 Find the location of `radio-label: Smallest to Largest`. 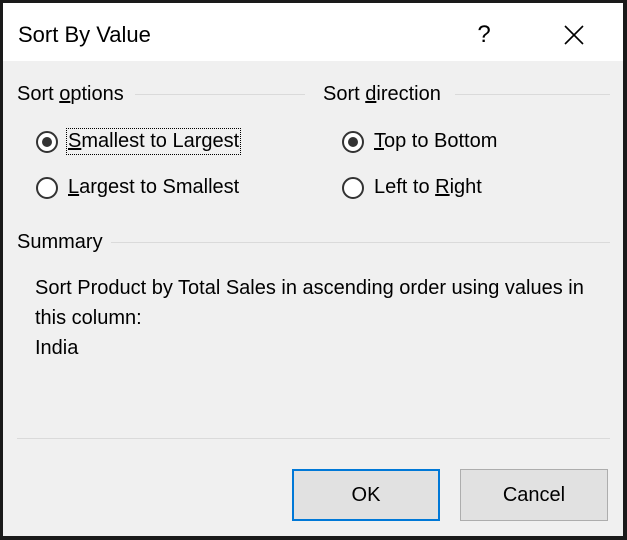

radio-label: Smallest to Largest is located at coordinates (153, 141).